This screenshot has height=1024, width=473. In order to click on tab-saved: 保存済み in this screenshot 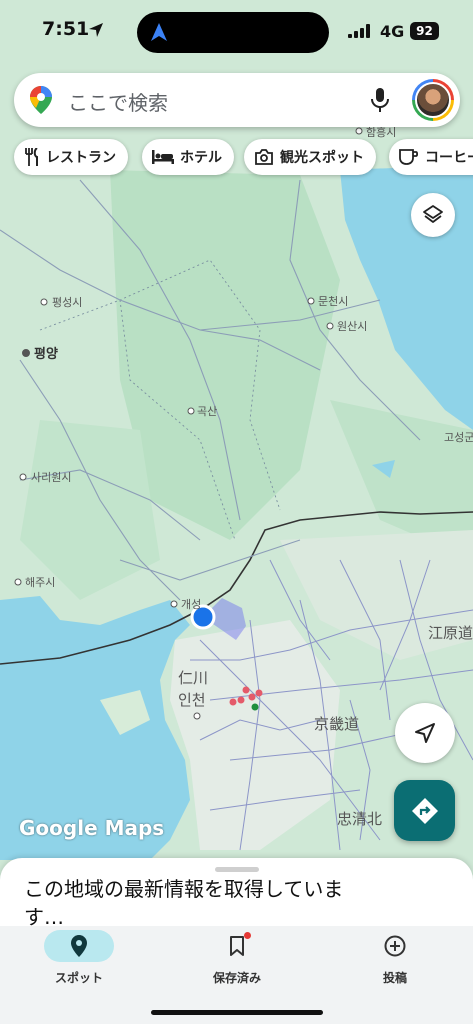, I will do `click(237, 961)`.